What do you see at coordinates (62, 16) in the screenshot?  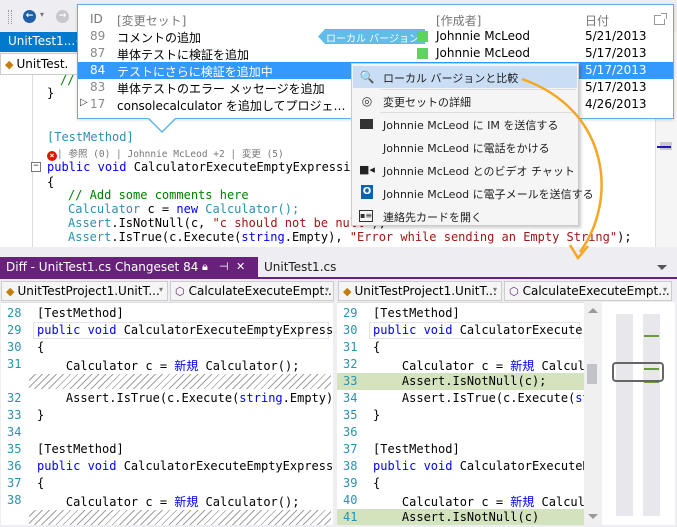 I see `navigate-forward-icon: →` at bounding box center [62, 16].